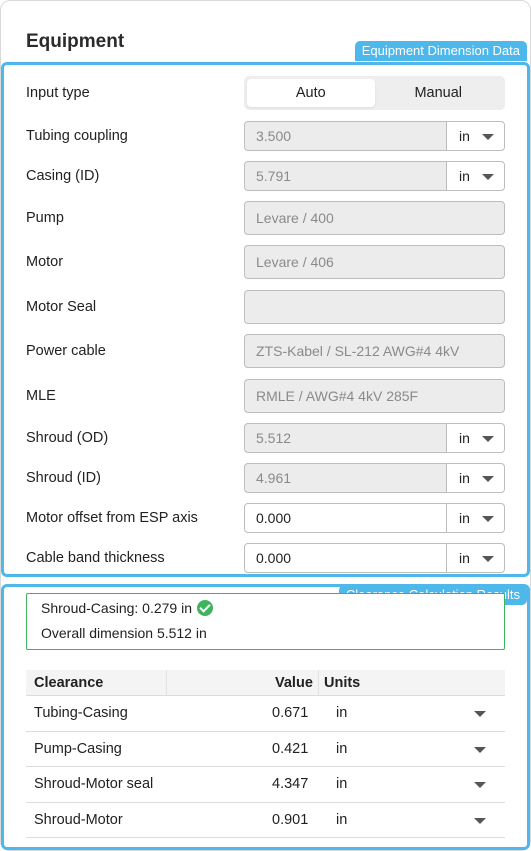 The image size is (531, 851). What do you see at coordinates (63, 478) in the screenshot?
I see `shroud-id-label: Shroud (ID)` at bounding box center [63, 478].